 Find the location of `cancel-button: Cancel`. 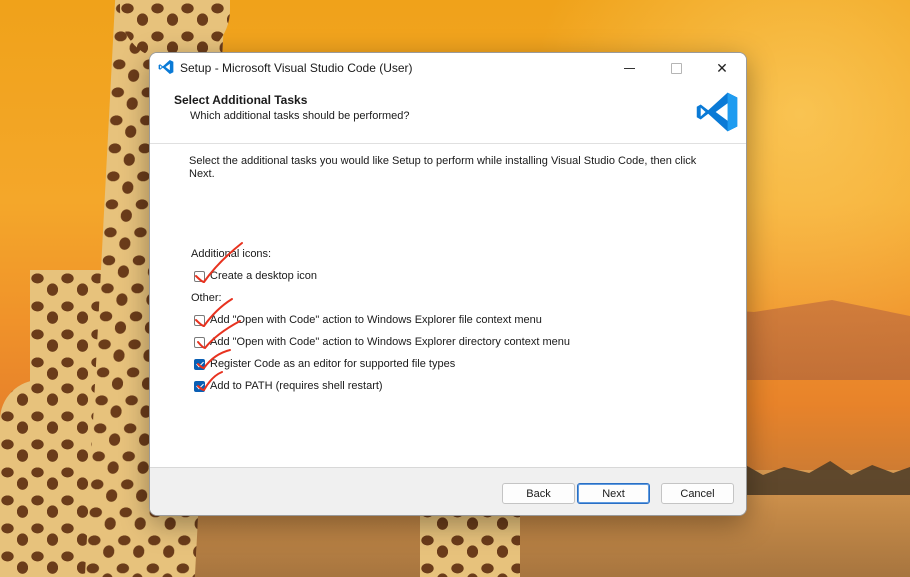

cancel-button: Cancel is located at coordinates (697, 493).